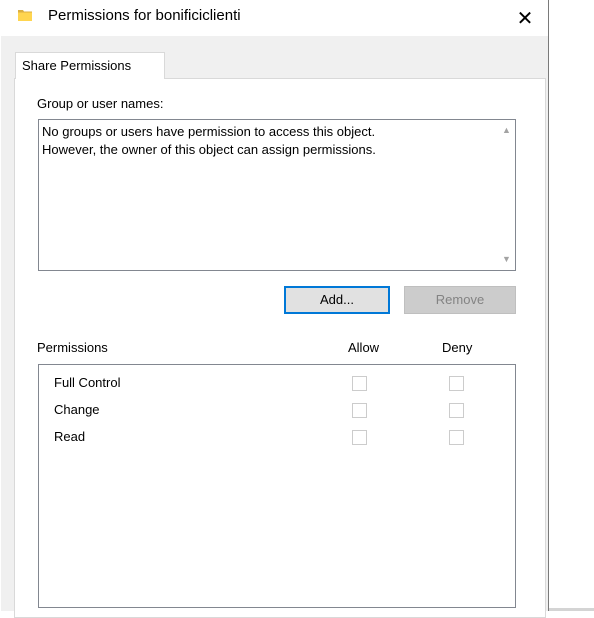 The image size is (594, 618). What do you see at coordinates (359, 410) in the screenshot?
I see `change-allow-checkbox` at bounding box center [359, 410].